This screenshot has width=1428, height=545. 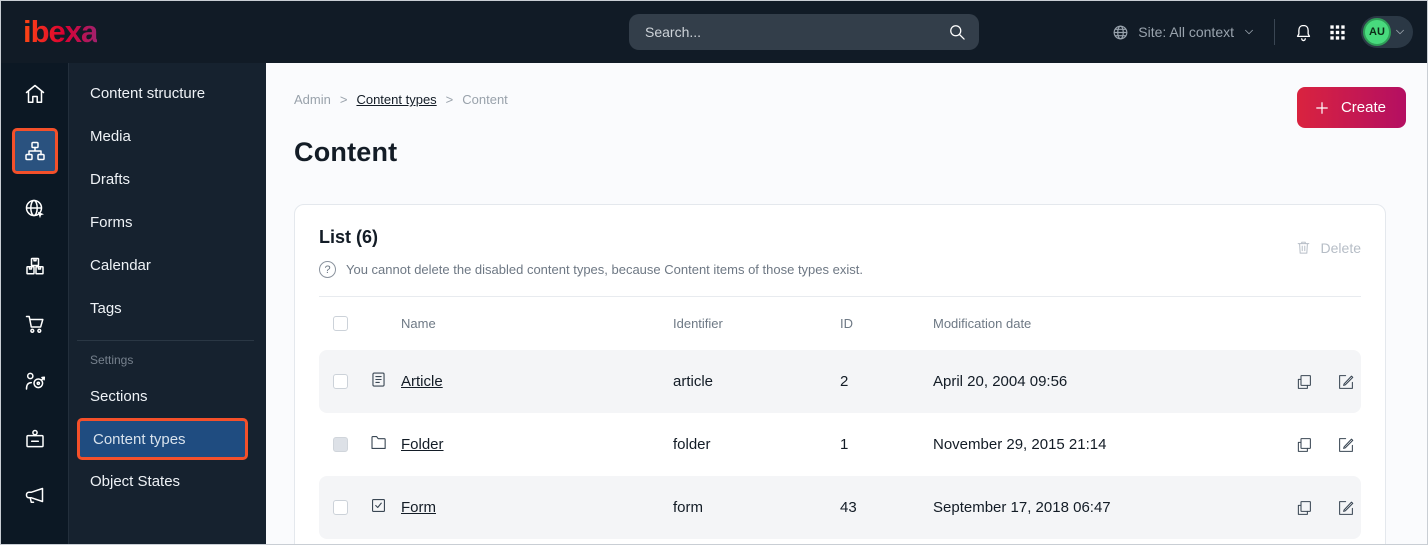 I want to click on cell-identifier: form, so click(x=688, y=507).